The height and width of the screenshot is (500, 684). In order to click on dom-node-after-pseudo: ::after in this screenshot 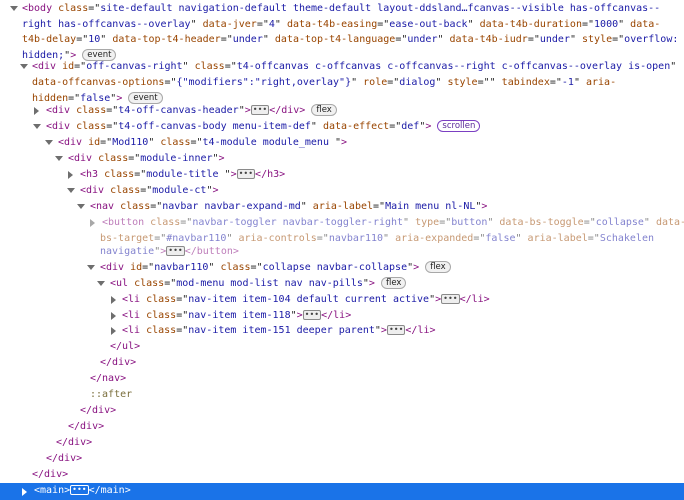, I will do `click(387, 395)`.